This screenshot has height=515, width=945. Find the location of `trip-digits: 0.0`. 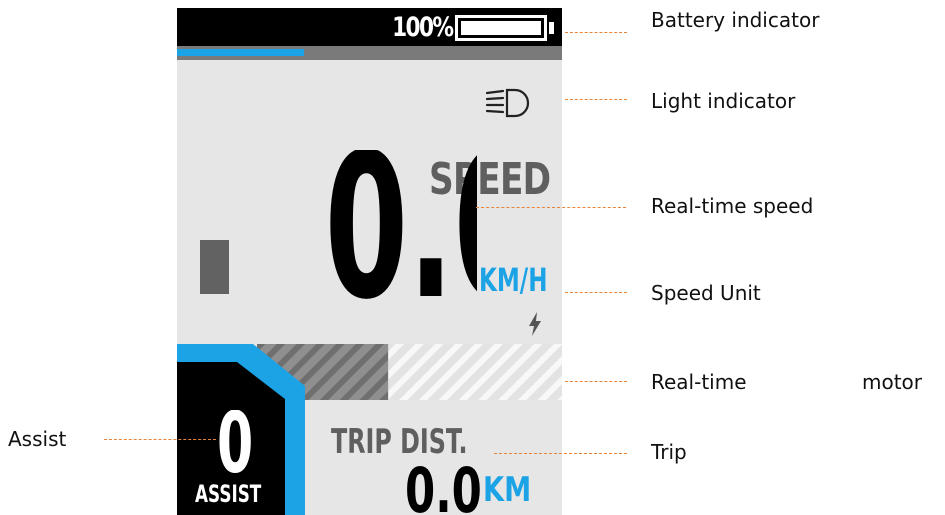

trip-digits: 0.0 is located at coordinates (443, 489).